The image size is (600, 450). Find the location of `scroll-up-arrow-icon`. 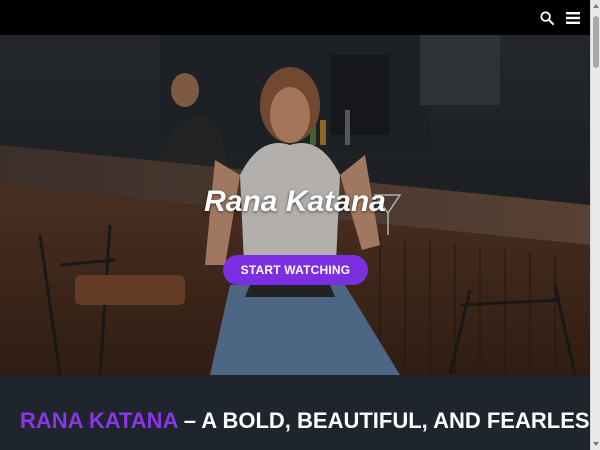

scroll-up-arrow-icon is located at coordinates (596, 6).